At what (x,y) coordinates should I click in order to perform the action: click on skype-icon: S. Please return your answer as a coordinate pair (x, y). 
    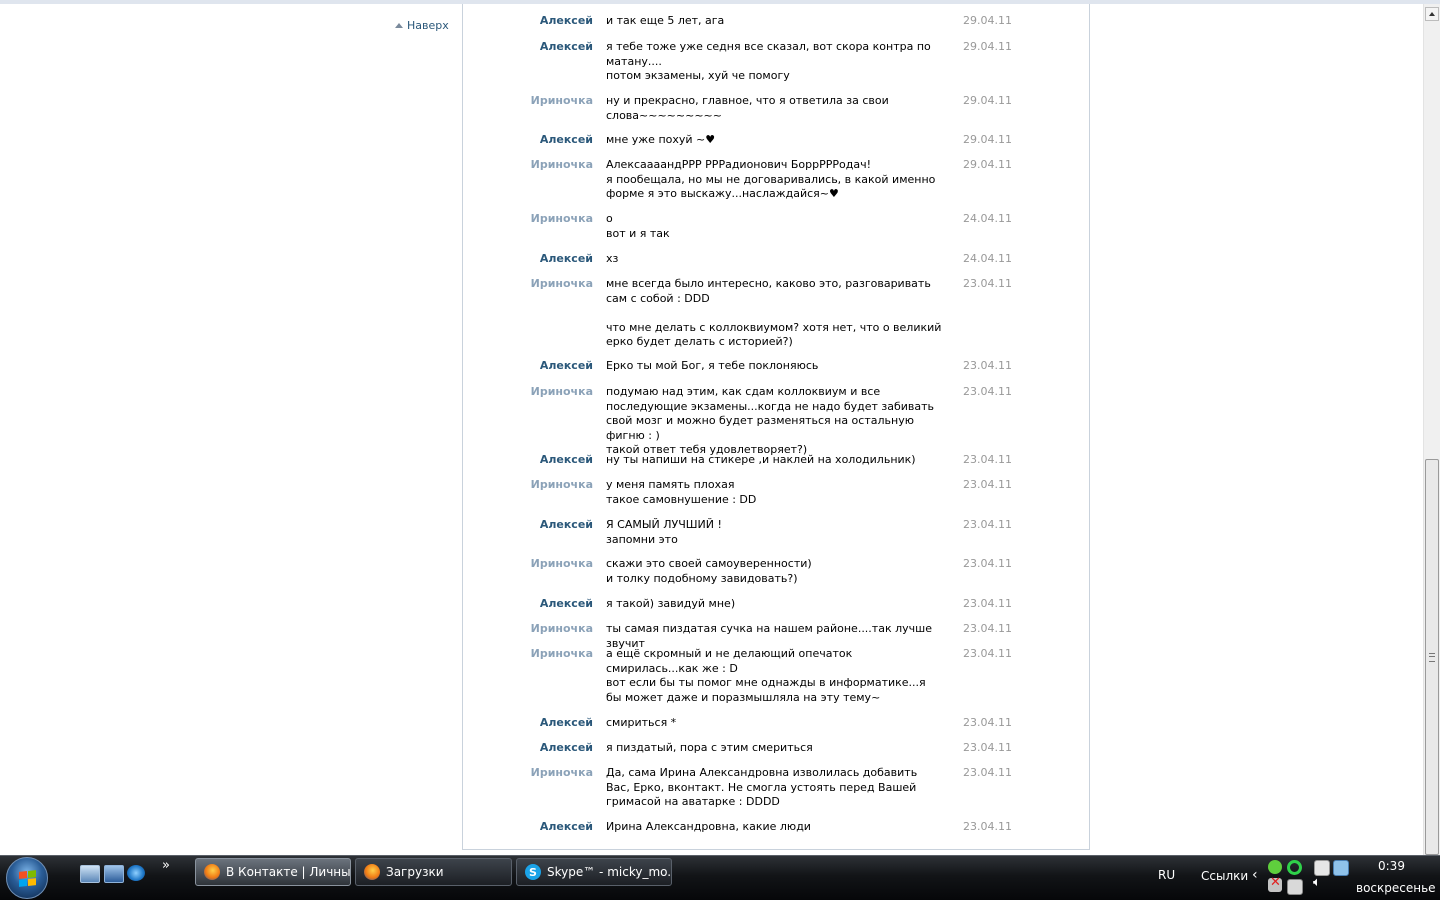
    Looking at the image, I should click on (533, 872).